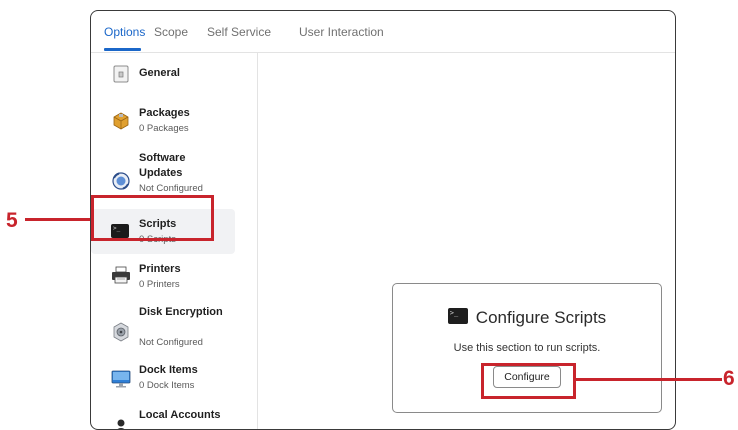 This screenshot has width=738, height=430. I want to click on sidebar-item-subtitle: 0 Dock Items, so click(167, 385).